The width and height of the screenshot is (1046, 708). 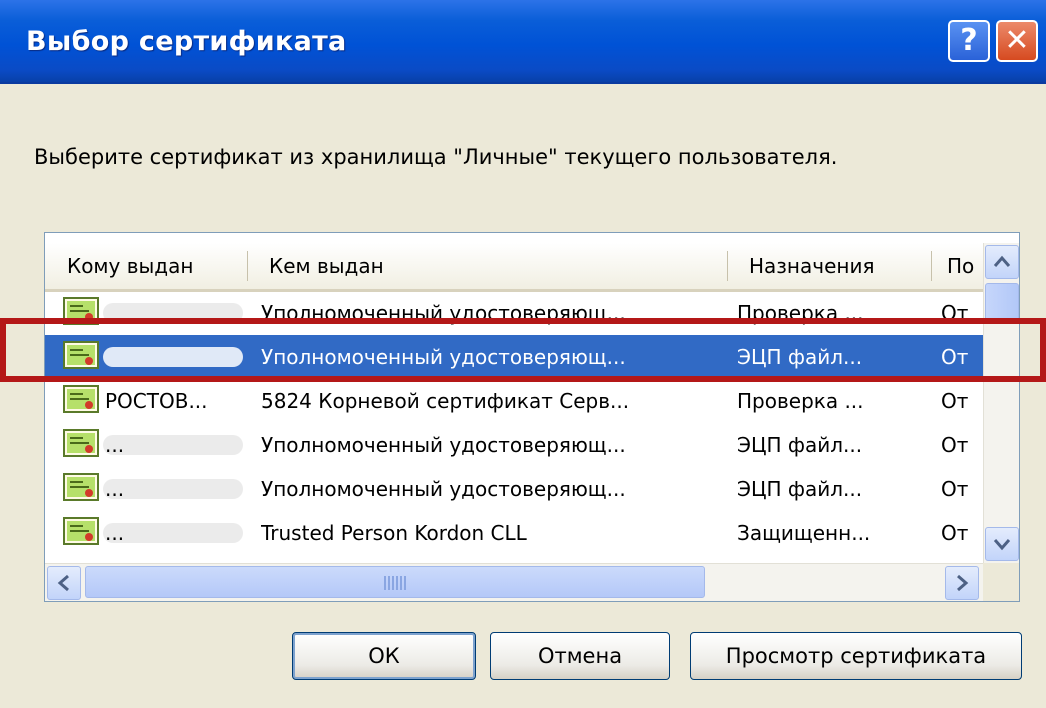 I want to click on view-certificate-button: Просмотр сертификата, so click(x=856, y=656).